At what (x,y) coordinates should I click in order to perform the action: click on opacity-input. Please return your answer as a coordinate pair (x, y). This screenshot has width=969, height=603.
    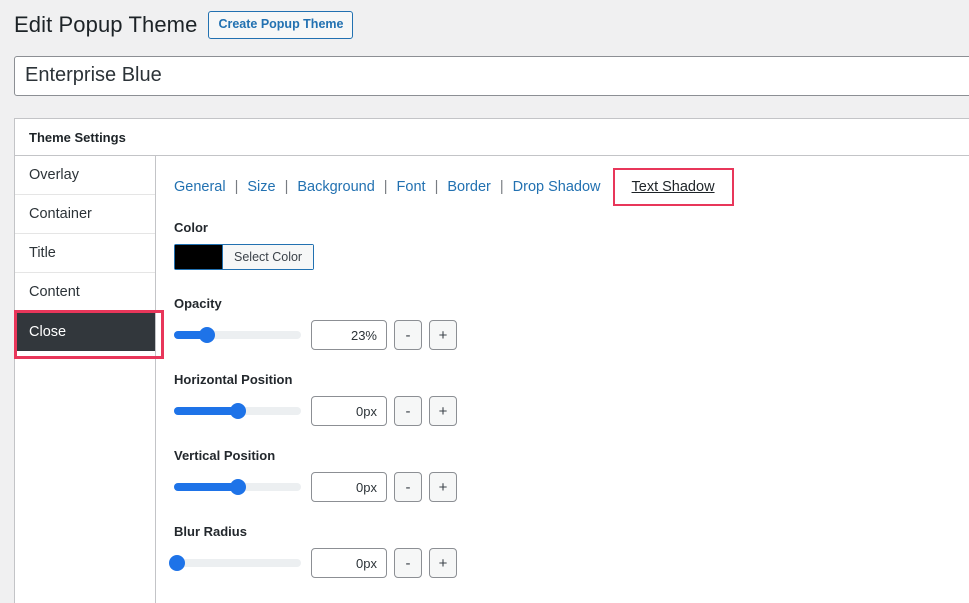
    Looking at the image, I should click on (349, 335).